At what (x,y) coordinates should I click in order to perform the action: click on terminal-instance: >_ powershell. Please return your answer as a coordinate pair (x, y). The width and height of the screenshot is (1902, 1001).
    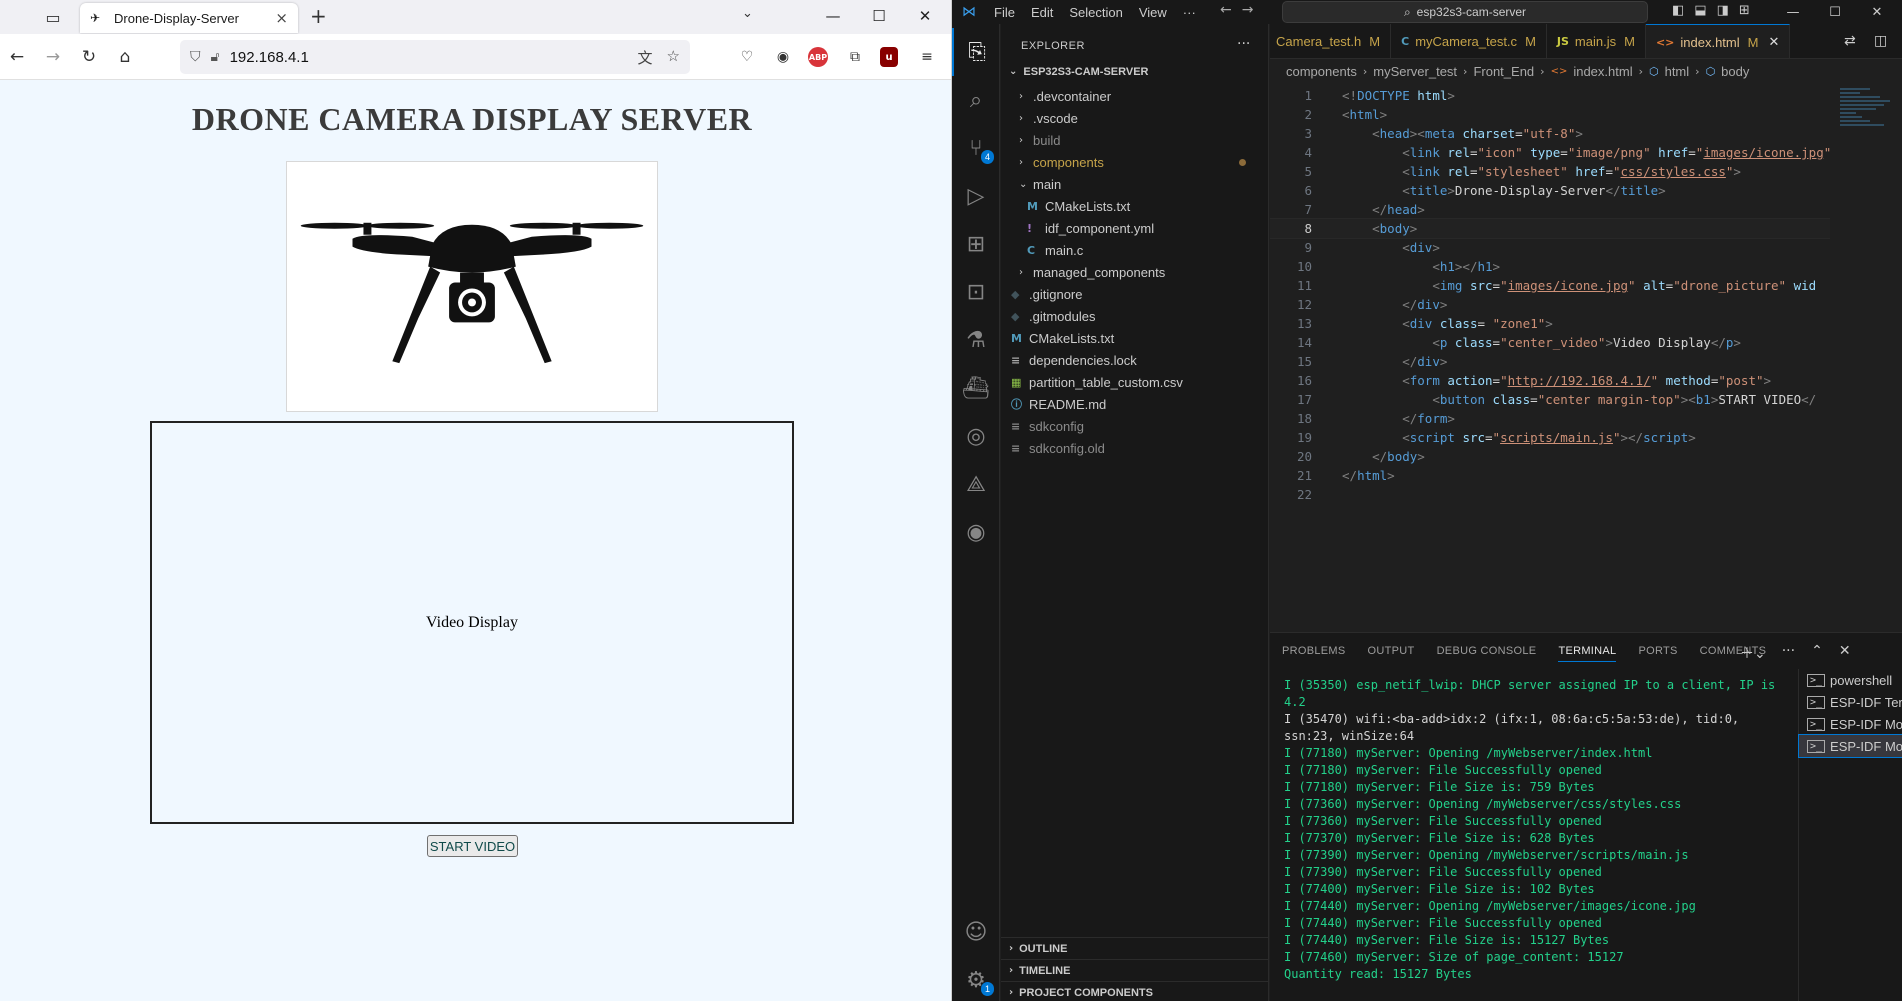
    Looking at the image, I should click on (1850, 680).